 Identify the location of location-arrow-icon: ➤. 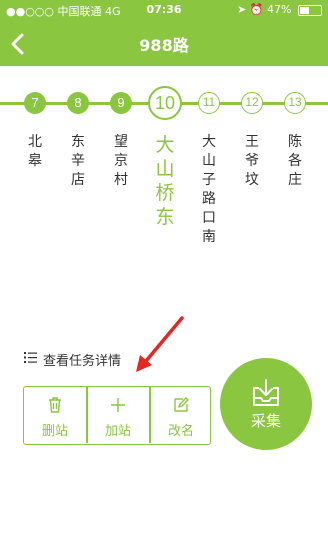
(242, 9).